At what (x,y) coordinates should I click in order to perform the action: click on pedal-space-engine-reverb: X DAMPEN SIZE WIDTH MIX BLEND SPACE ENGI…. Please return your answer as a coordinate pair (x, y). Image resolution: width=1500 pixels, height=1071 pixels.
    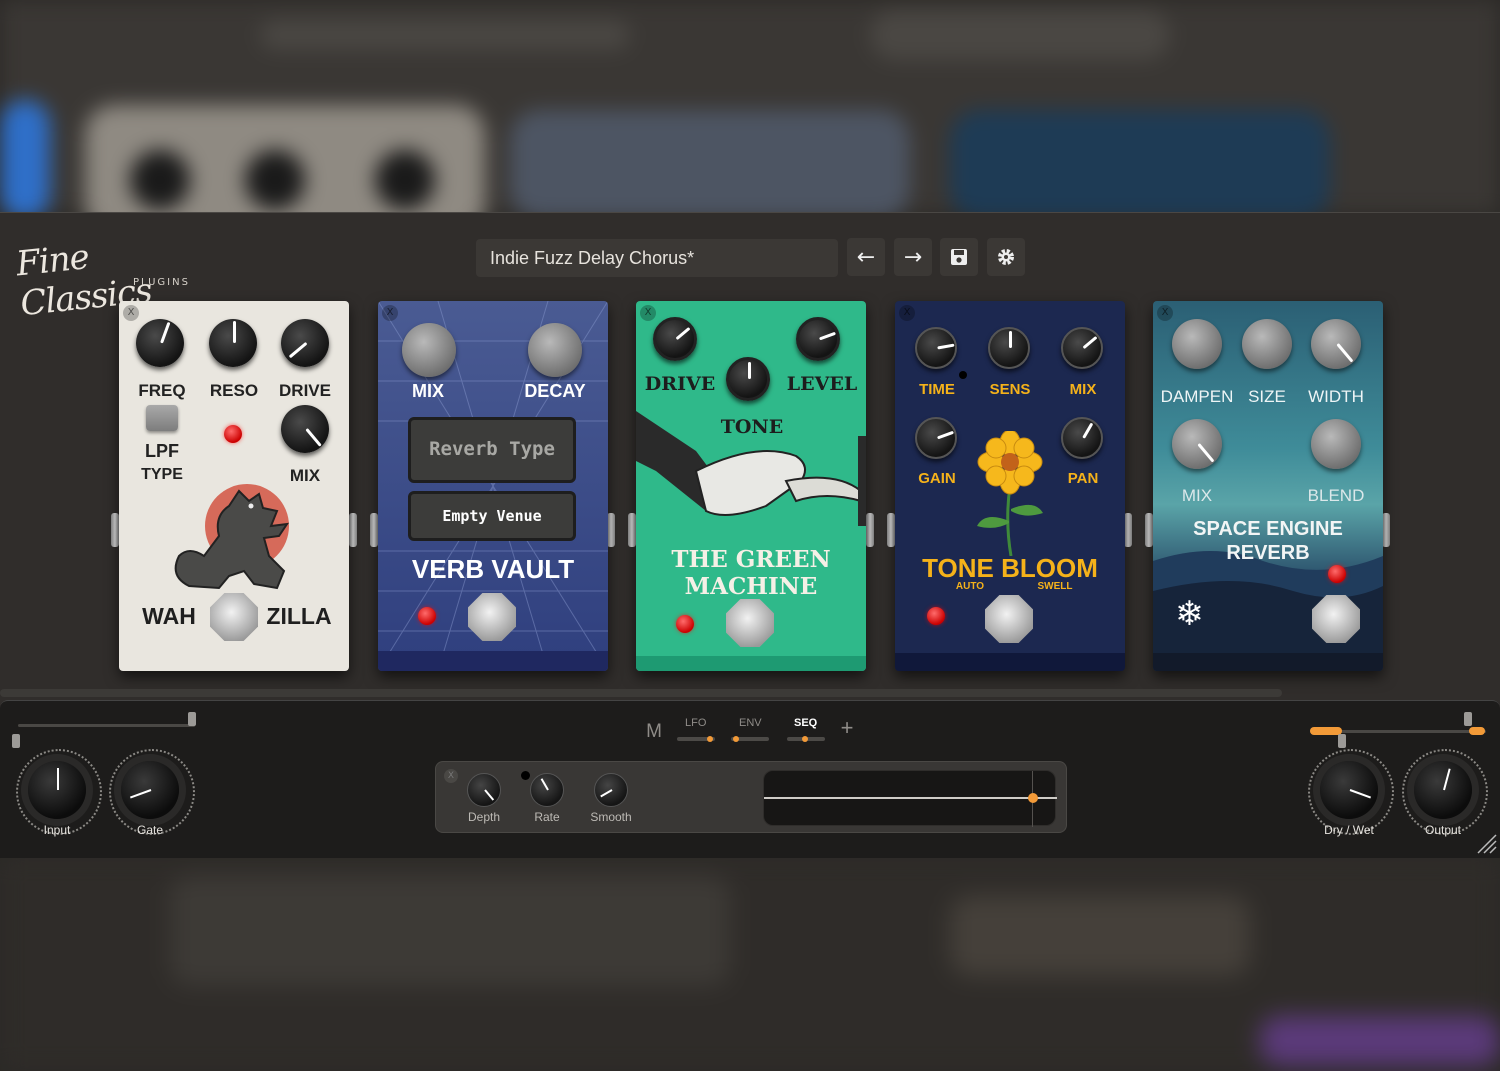
    Looking at the image, I should click on (1268, 486).